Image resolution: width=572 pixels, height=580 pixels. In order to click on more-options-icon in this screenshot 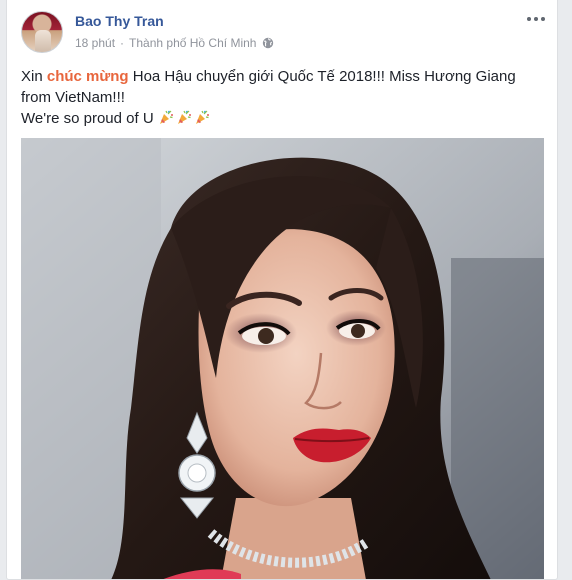, I will do `click(536, 19)`.